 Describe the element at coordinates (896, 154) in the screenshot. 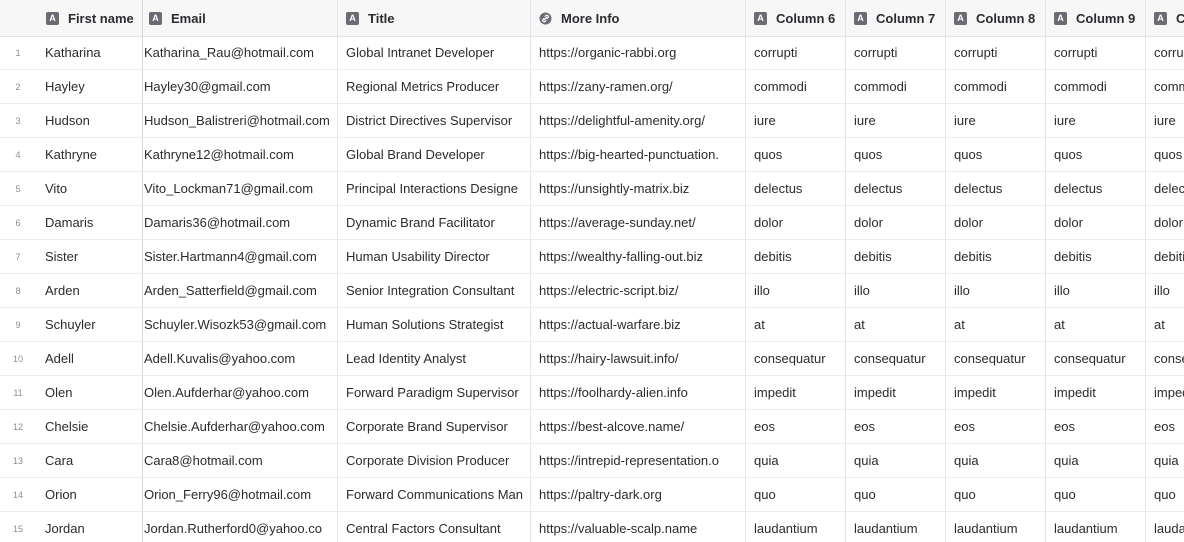

I see `cell-column-7: quos` at that location.